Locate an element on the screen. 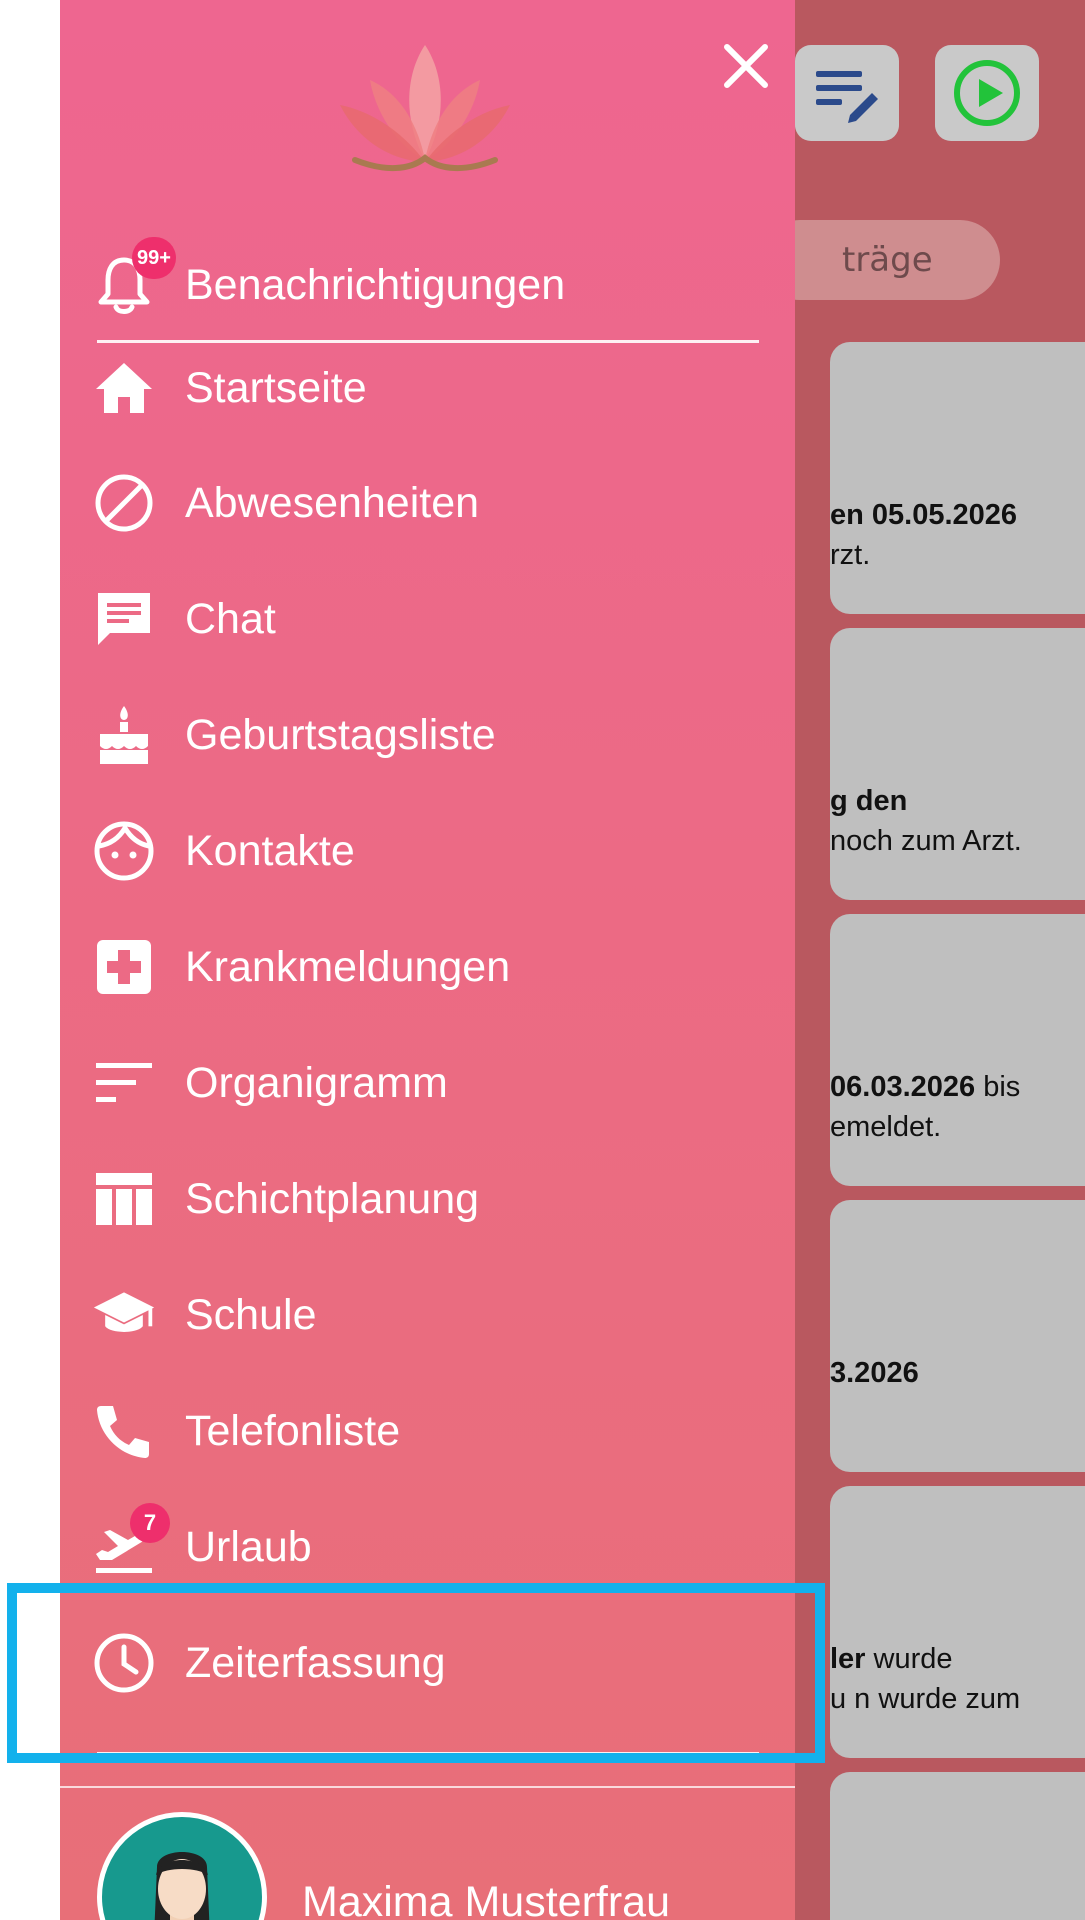  list-card: en 05.05.2026 rzt. is located at coordinates (957, 478).